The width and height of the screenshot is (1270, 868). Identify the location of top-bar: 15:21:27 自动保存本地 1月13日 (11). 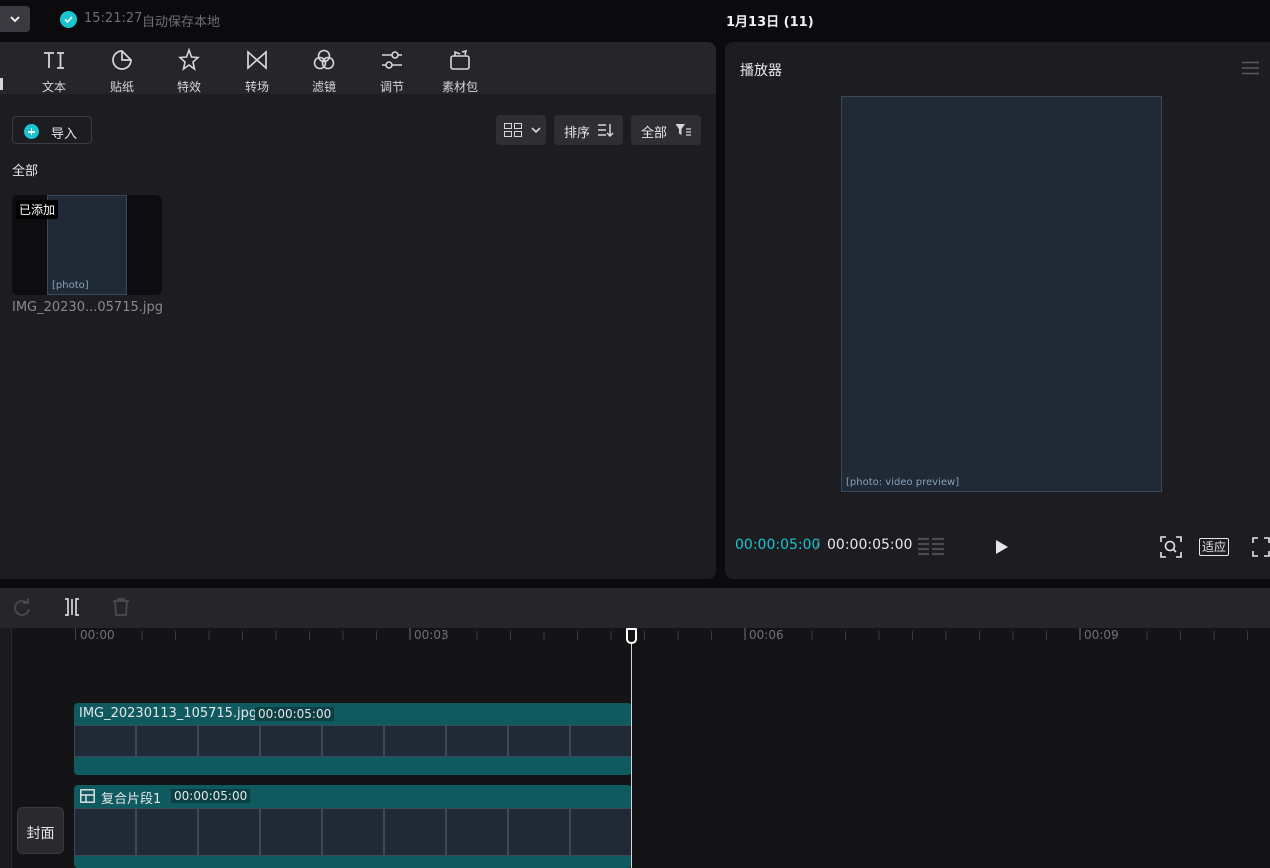
(635, 20).